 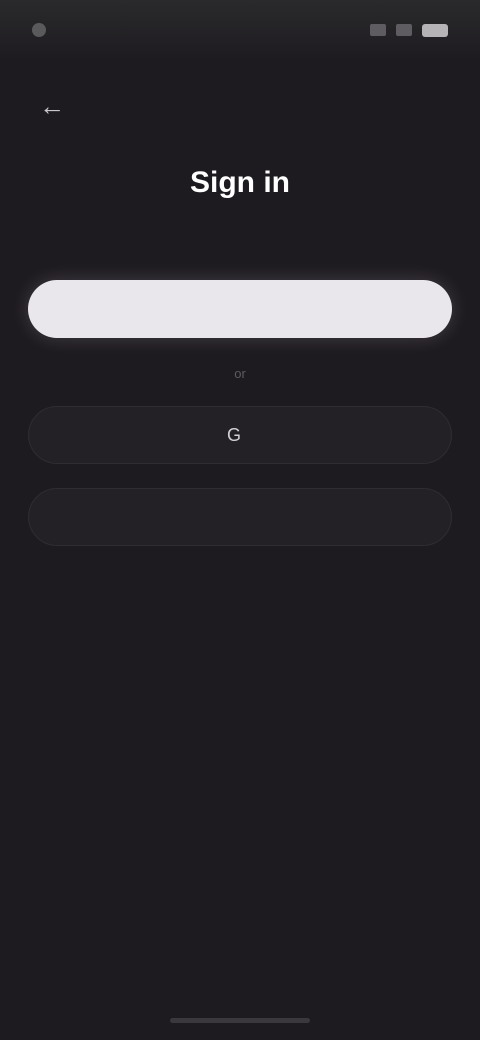 I want to click on back-button: ←, so click(x=52, y=106).